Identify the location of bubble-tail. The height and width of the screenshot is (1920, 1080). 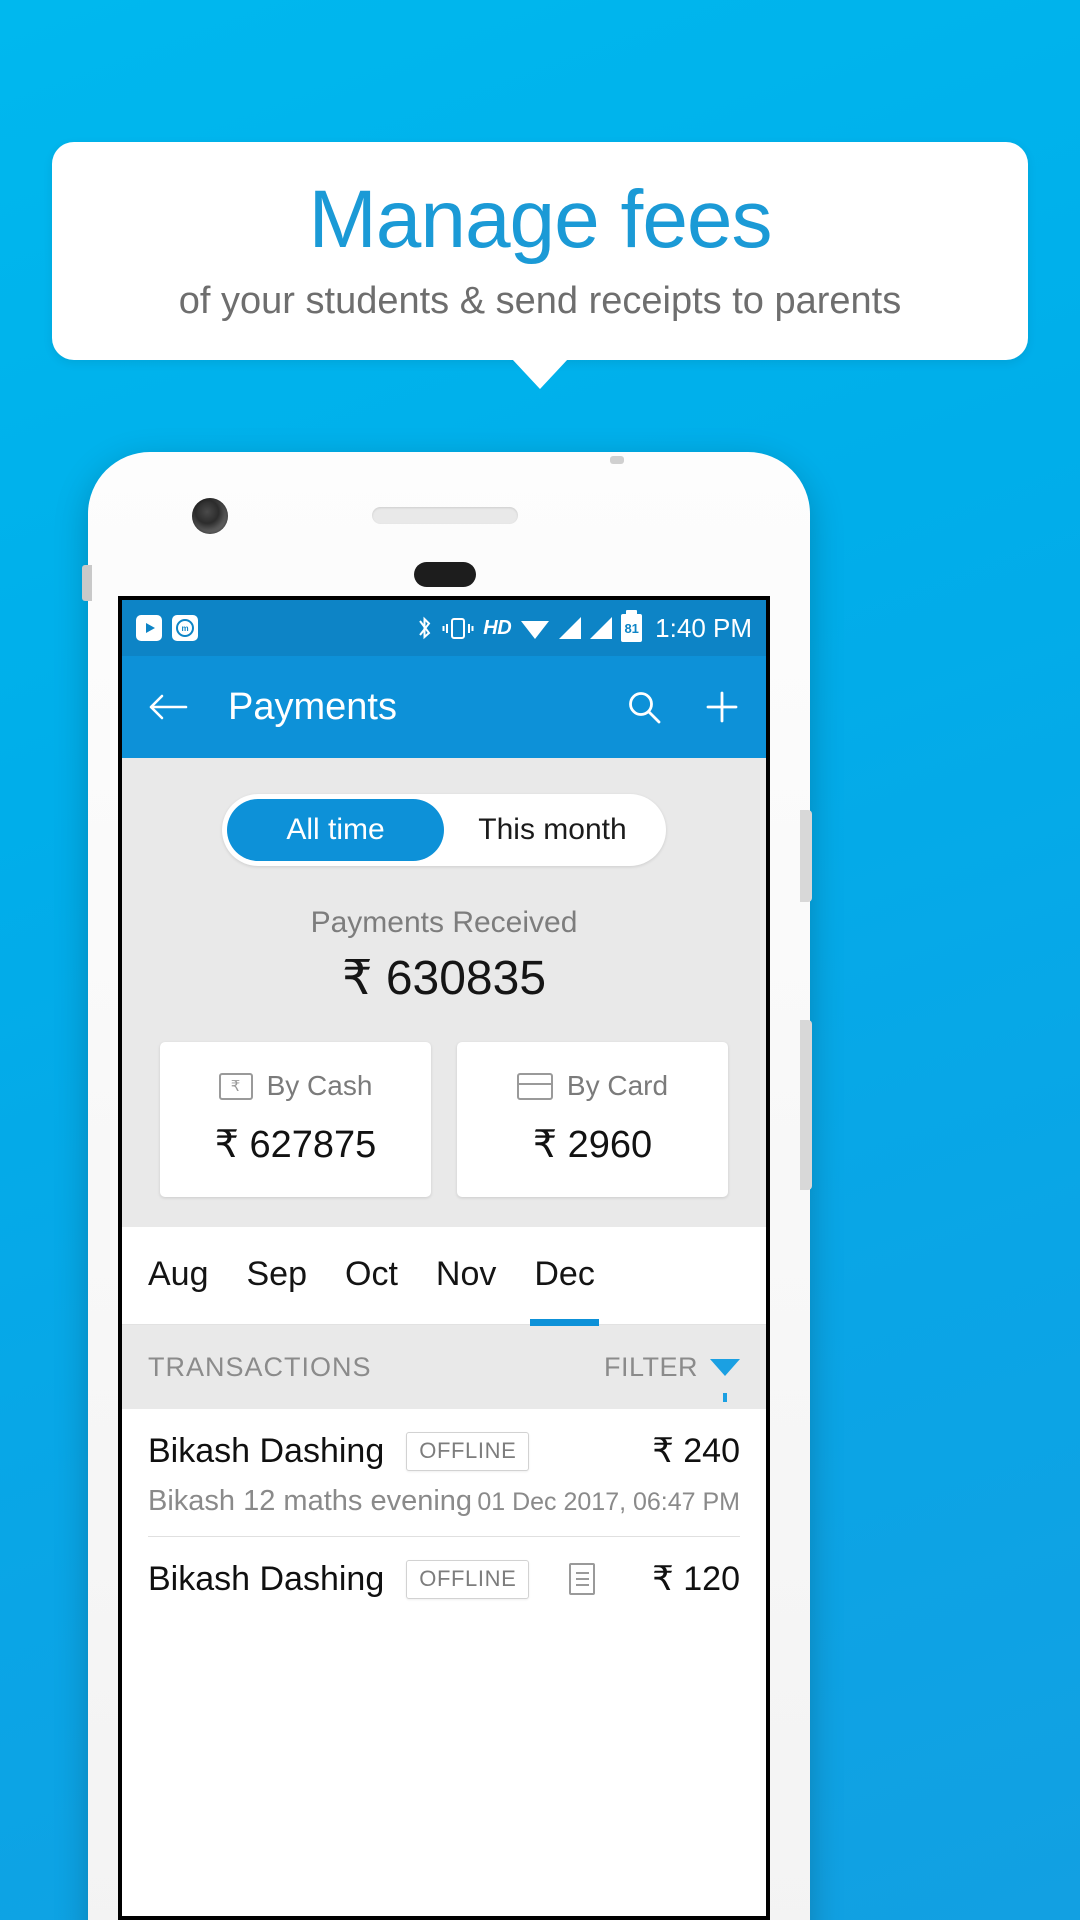
(540, 374).